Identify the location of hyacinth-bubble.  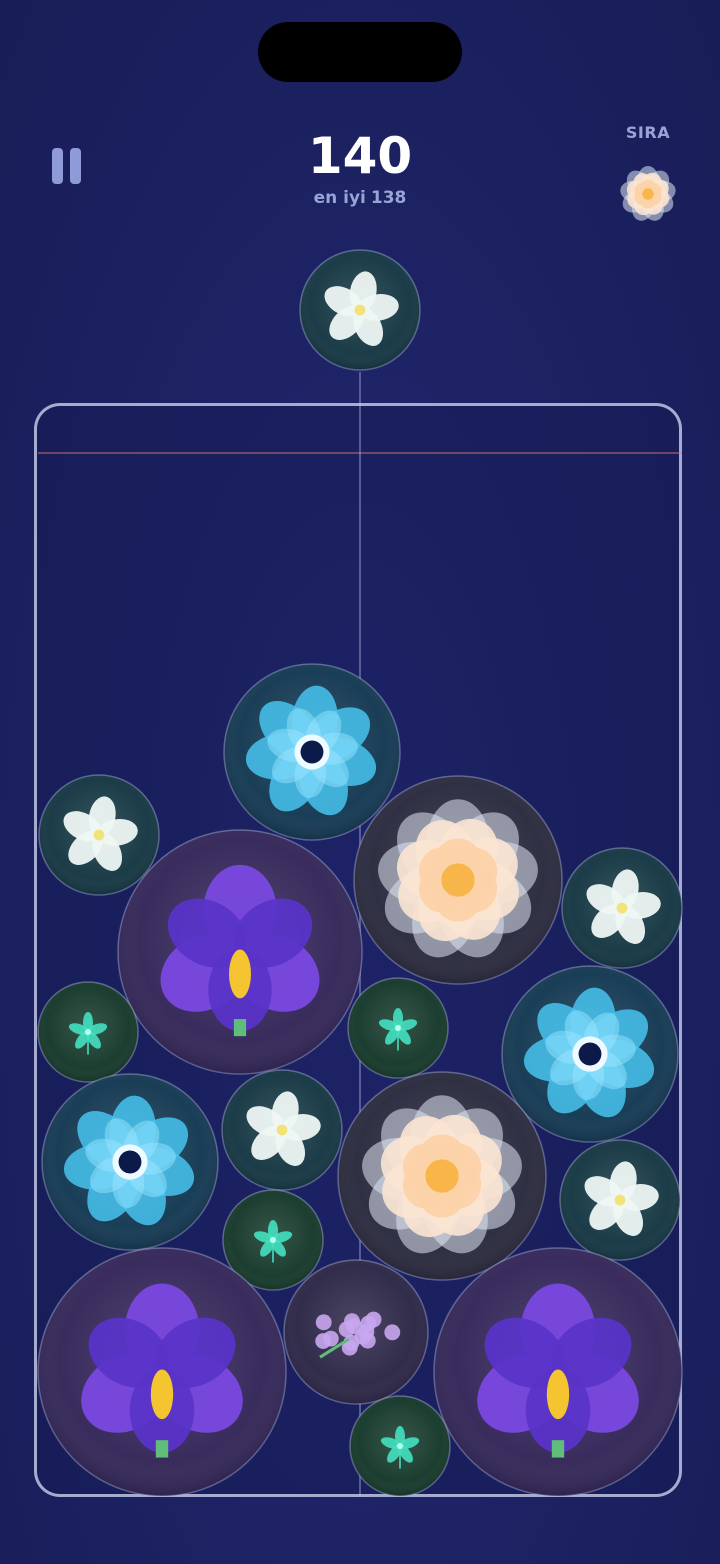
(356, 1332).